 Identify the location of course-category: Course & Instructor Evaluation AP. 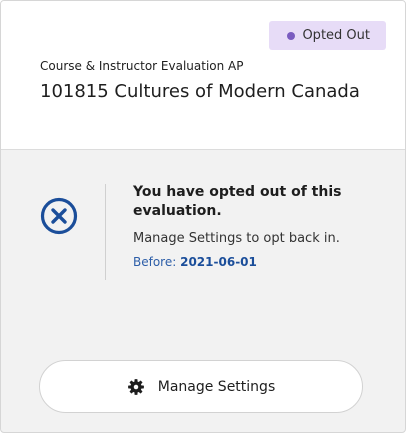
(142, 66).